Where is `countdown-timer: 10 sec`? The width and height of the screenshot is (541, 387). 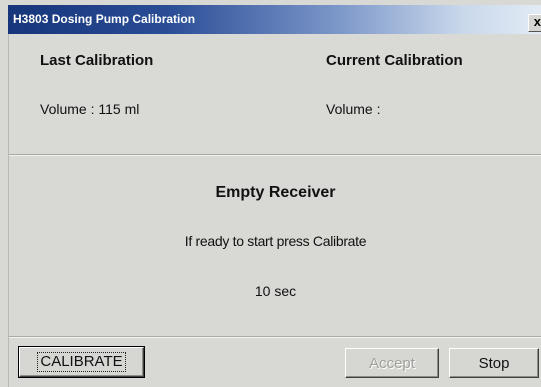
countdown-timer: 10 sec is located at coordinates (275, 291).